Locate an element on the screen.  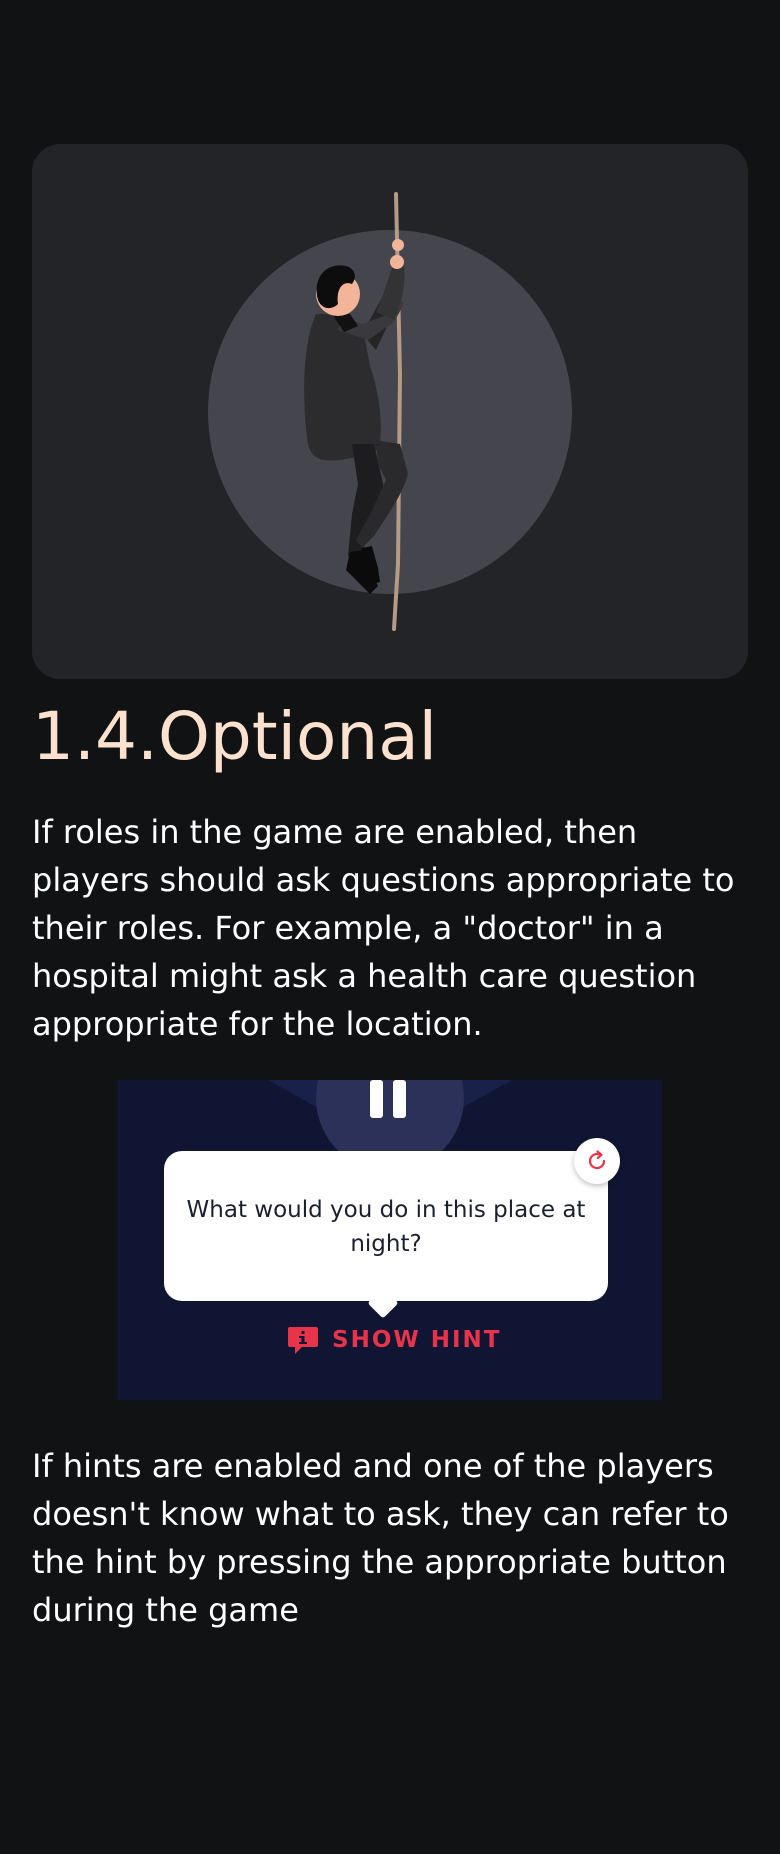
info-bubble-icon is located at coordinates (303, 1340).